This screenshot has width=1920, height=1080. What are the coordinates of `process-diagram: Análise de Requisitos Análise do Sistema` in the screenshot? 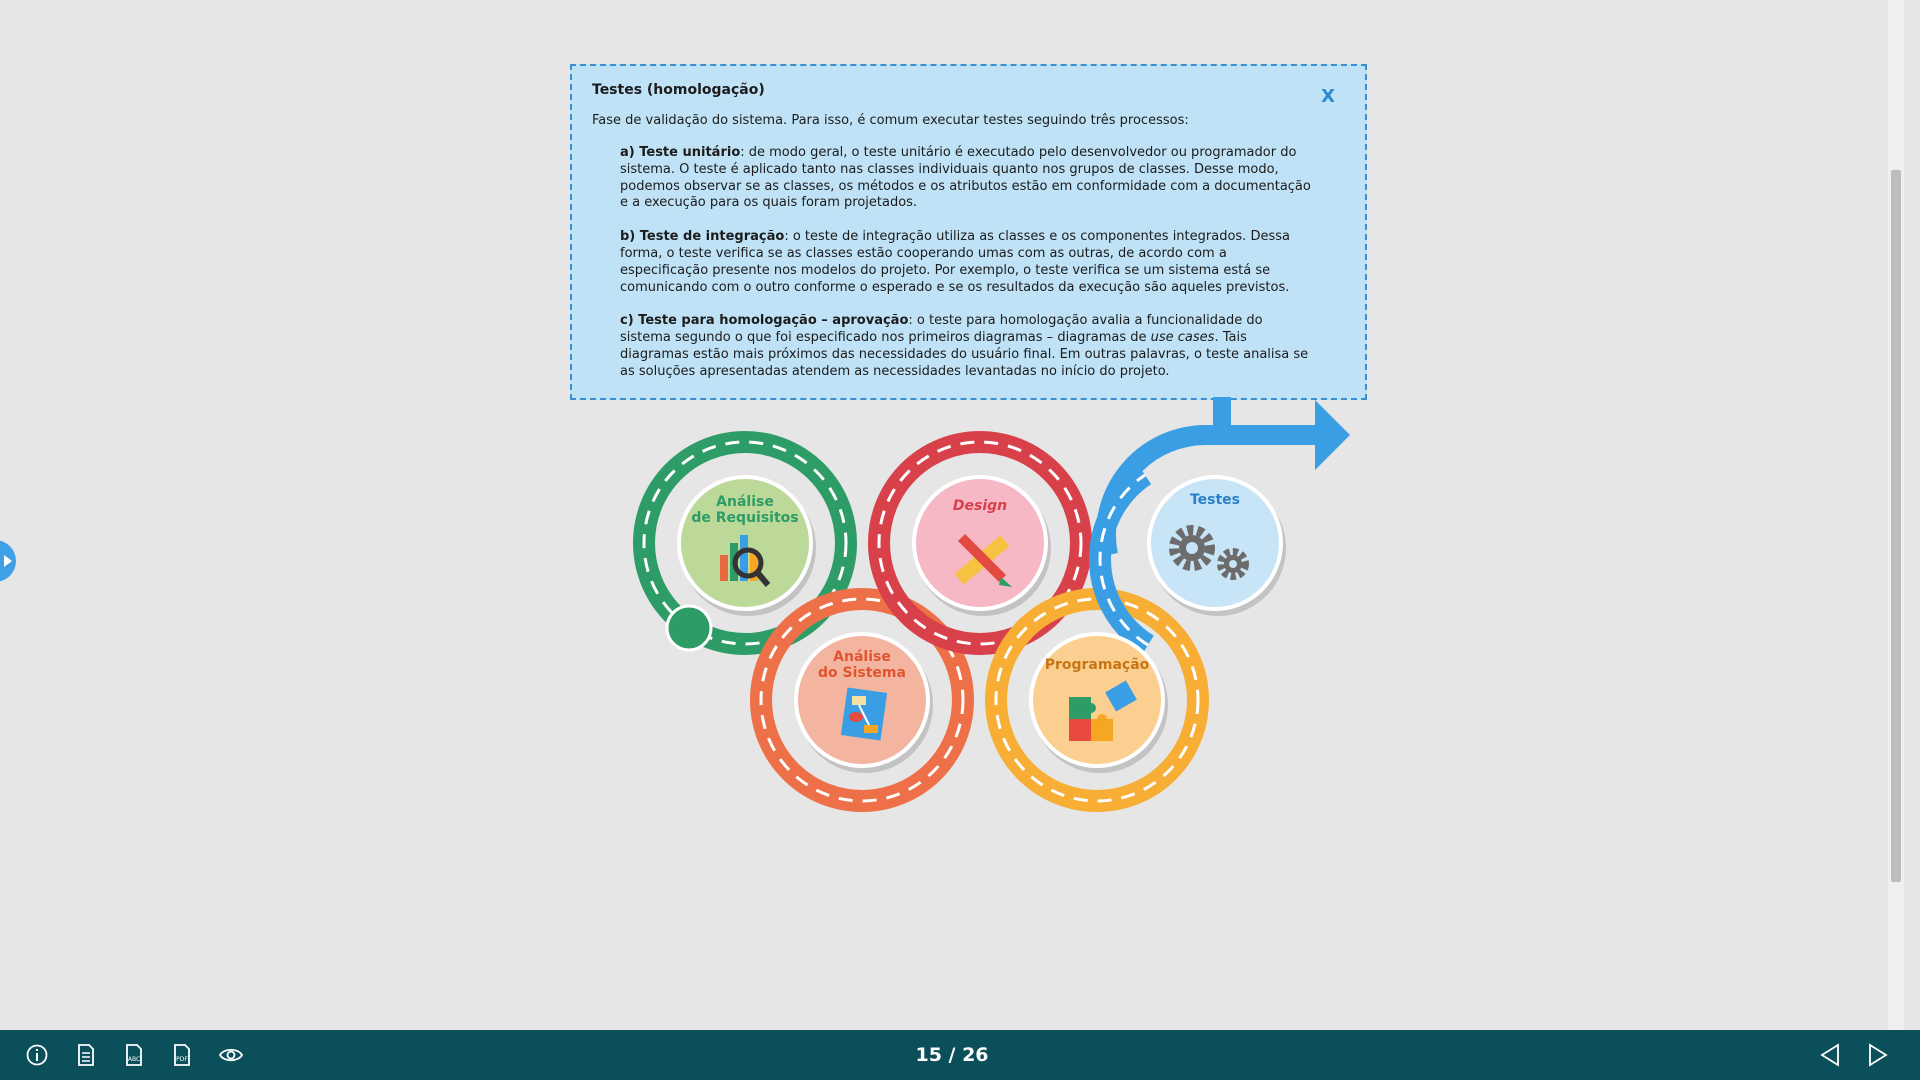 It's located at (991, 604).